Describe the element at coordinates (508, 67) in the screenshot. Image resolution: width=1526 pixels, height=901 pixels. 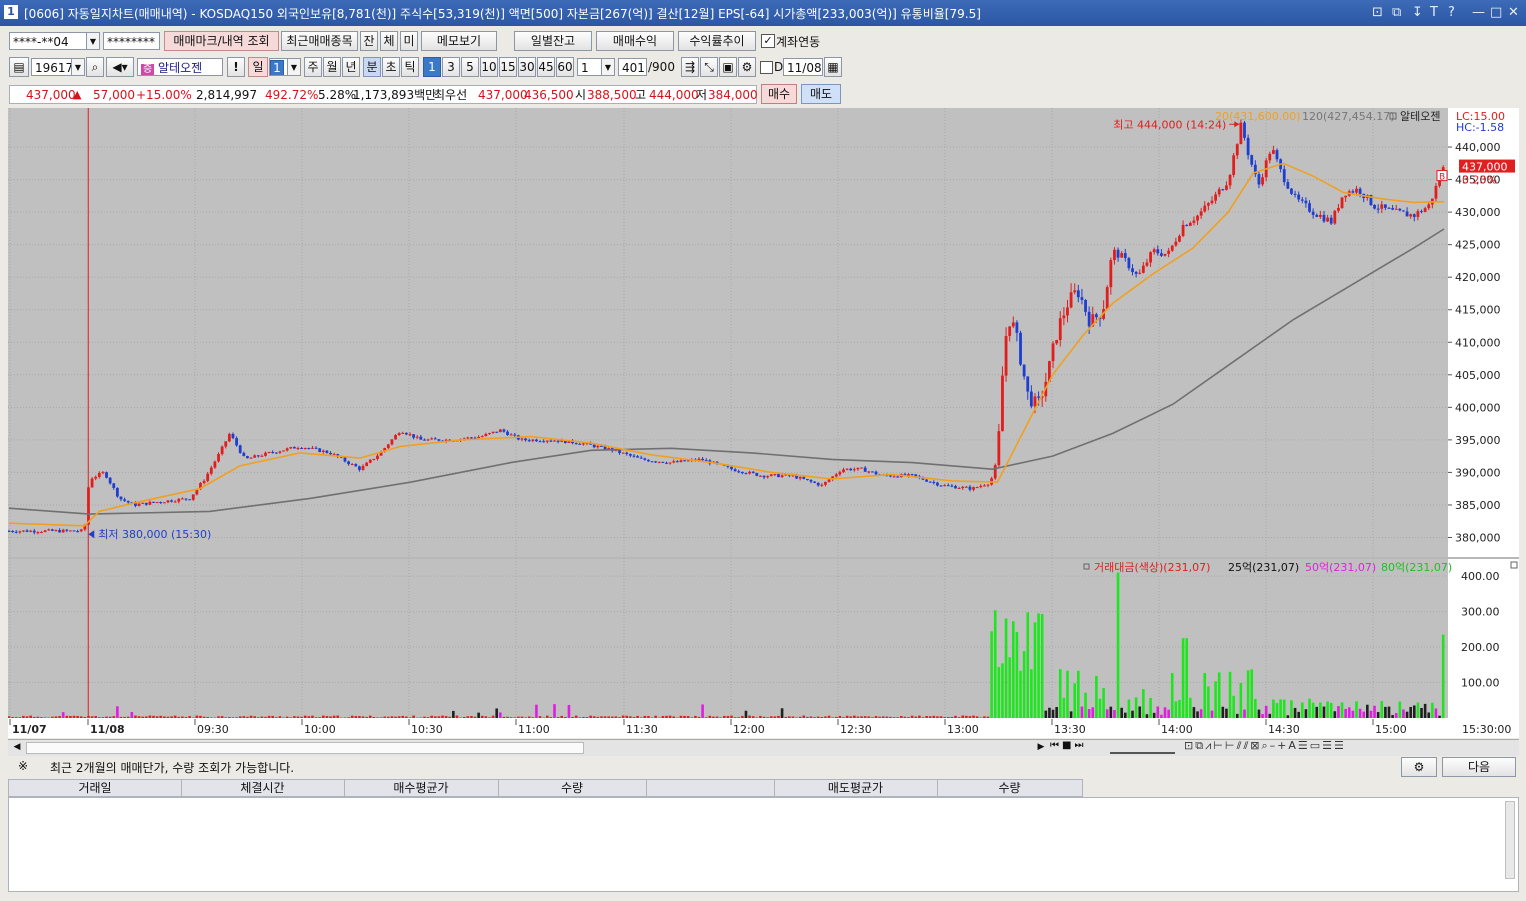
I see `minute-15-button: 15` at that location.